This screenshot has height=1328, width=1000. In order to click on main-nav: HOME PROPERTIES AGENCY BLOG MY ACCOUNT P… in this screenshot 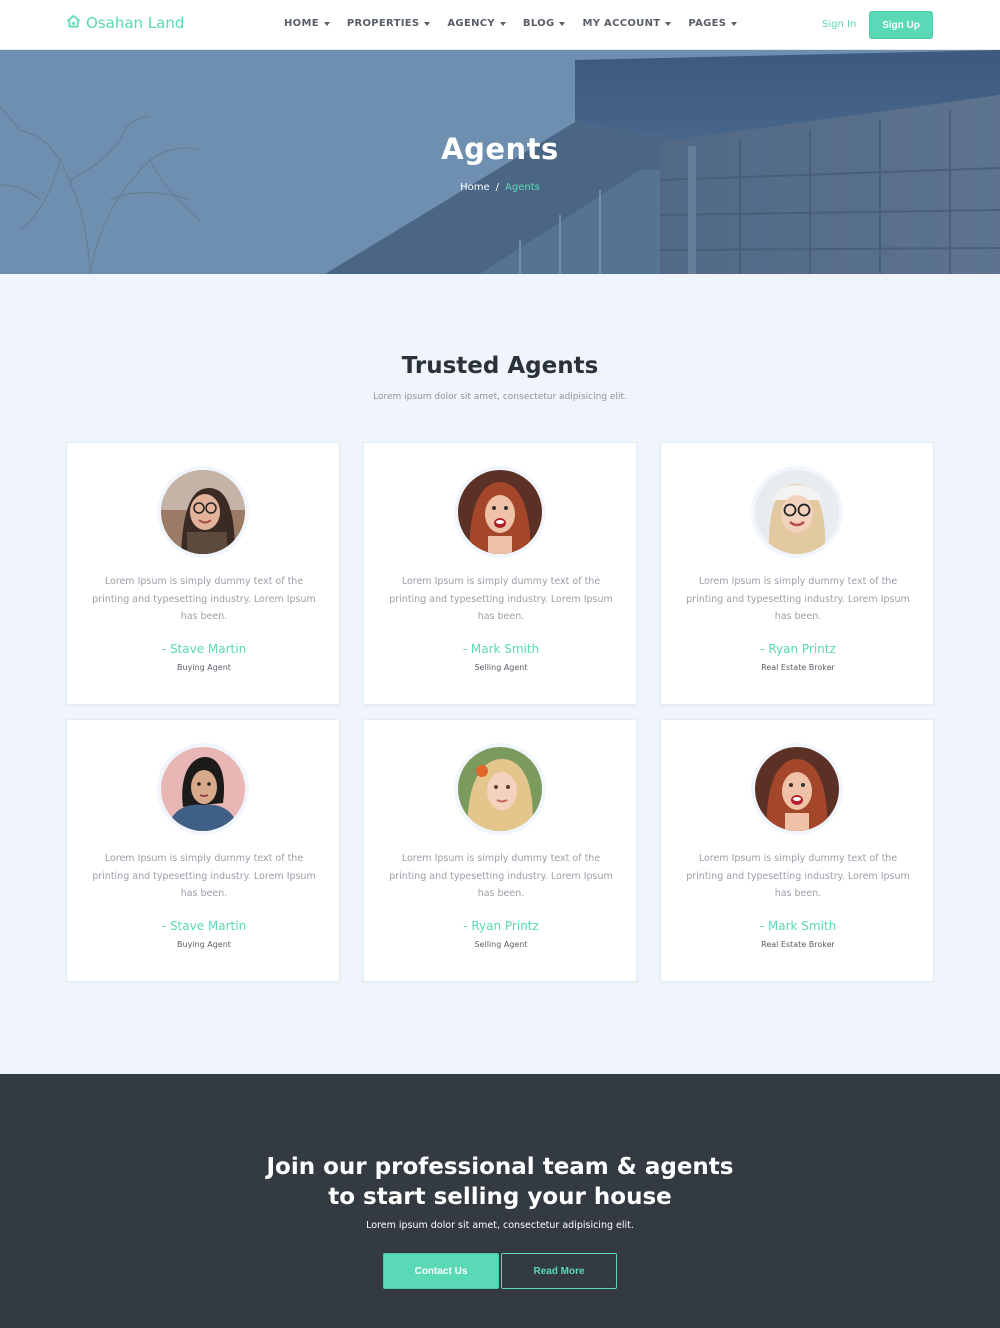, I will do `click(519, 23)`.